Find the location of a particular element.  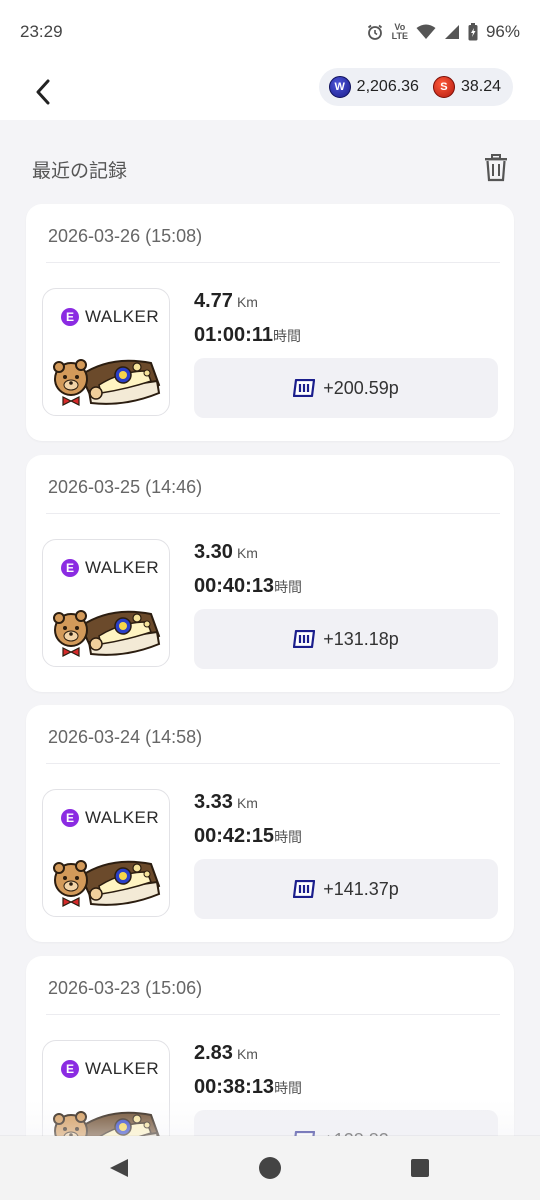

alarm-icon is located at coordinates (374, 32).